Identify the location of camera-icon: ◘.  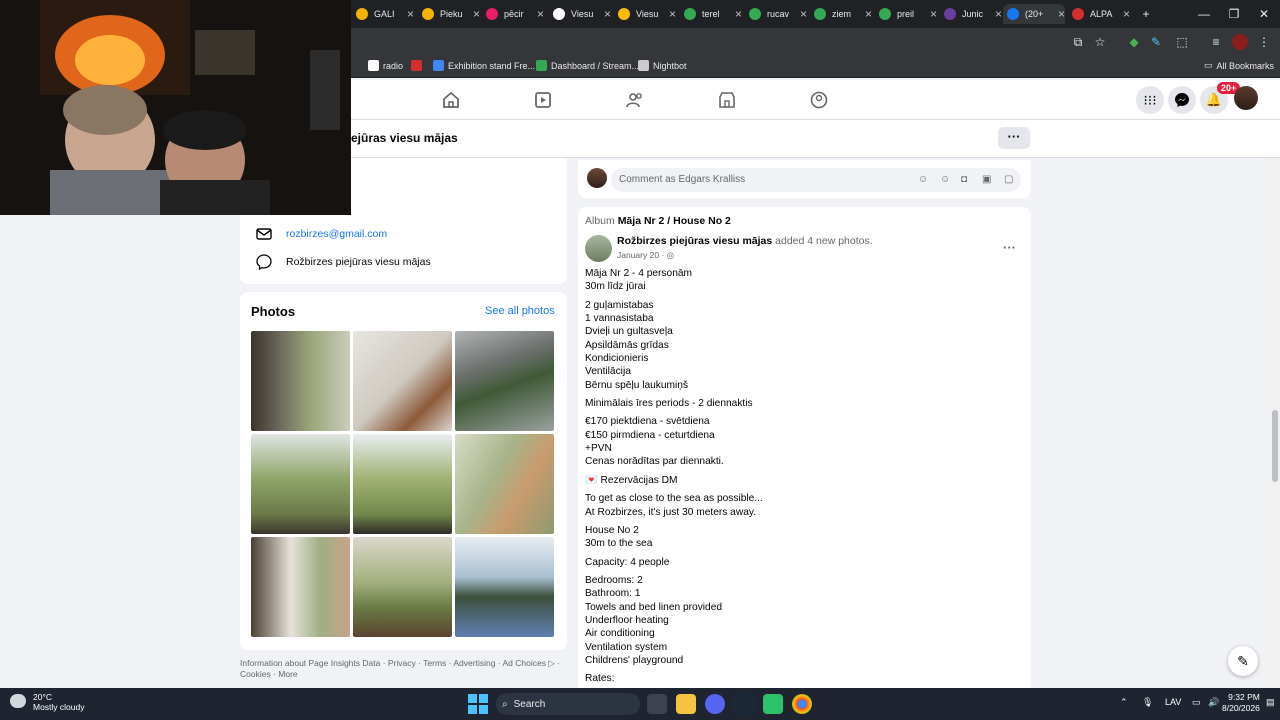
(967, 180).